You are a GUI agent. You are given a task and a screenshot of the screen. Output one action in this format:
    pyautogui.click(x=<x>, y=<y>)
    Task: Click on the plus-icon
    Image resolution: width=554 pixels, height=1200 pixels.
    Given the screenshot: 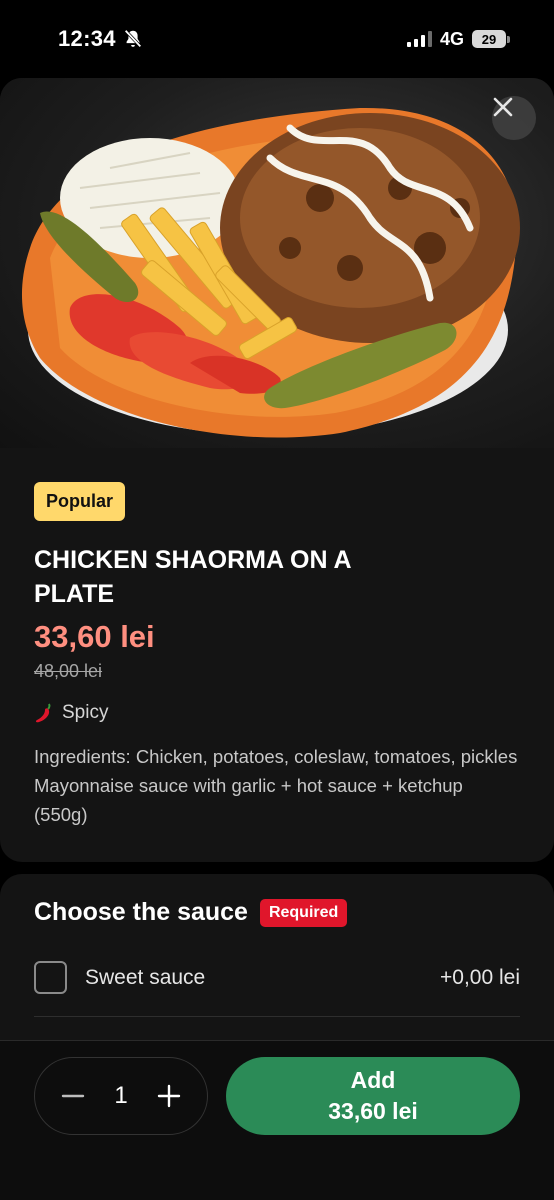 What is the action you would take?
    pyautogui.click(x=169, y=1096)
    